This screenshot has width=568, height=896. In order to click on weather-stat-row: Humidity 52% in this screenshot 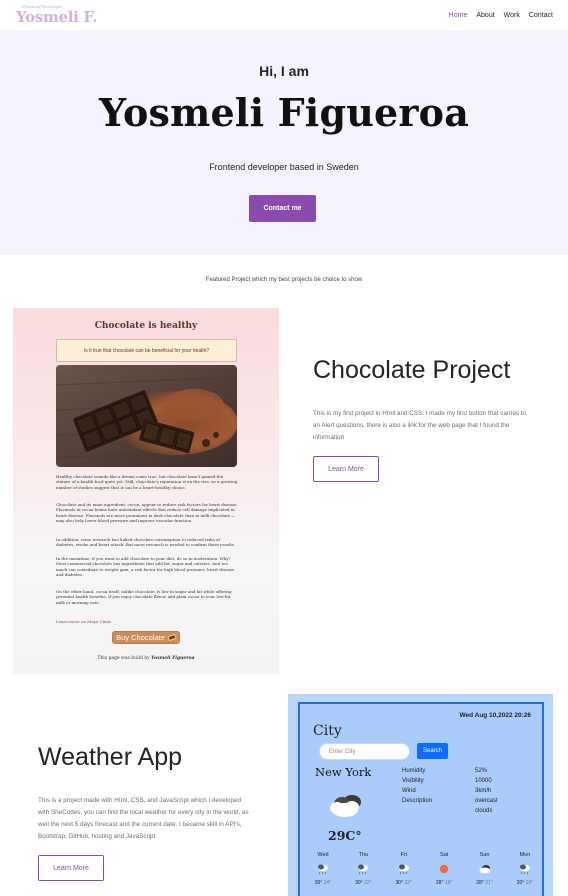, I will do `click(450, 771)`.